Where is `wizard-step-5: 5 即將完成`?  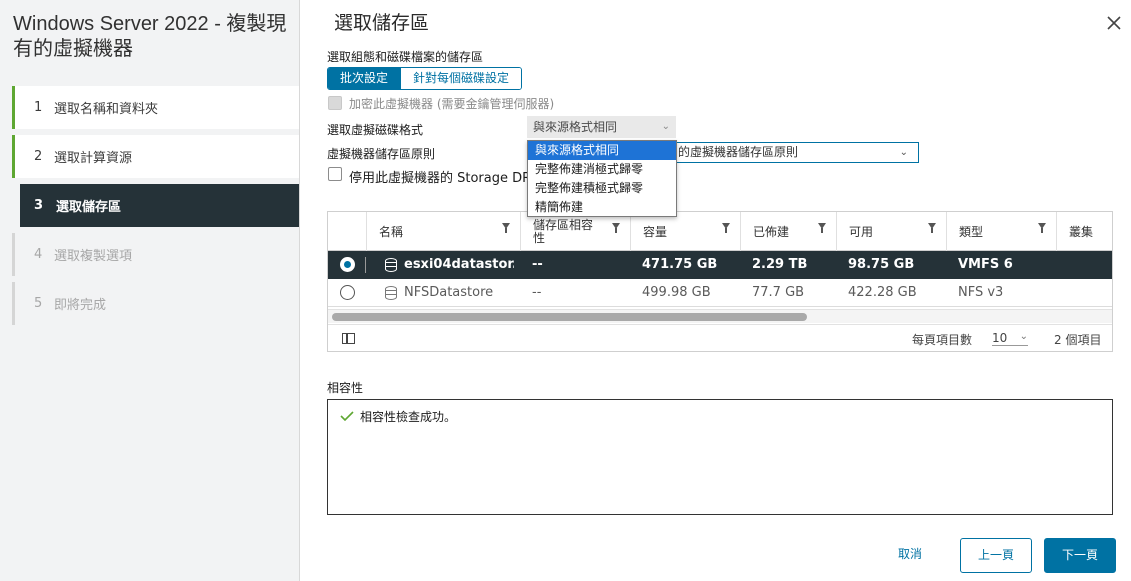
wizard-step-5: 5 即將完成 is located at coordinates (155, 303).